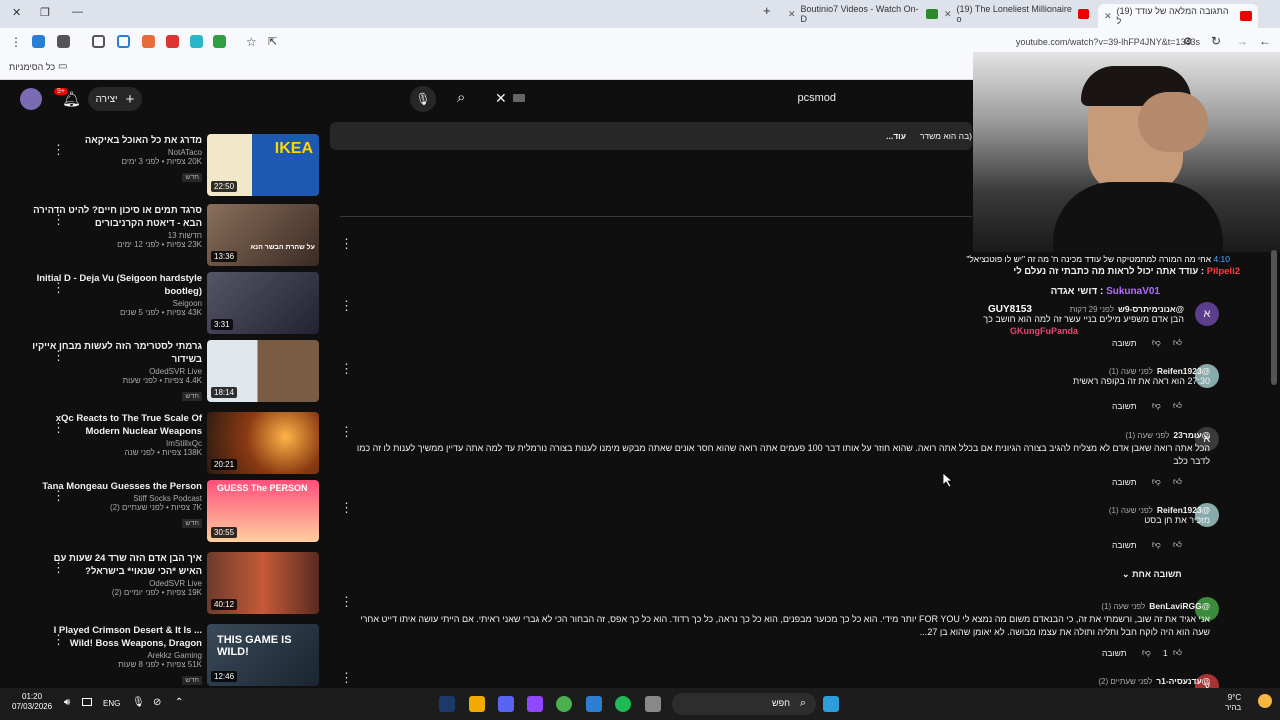 This screenshot has width=1280, height=720. I want to click on show-replies-toggle: תשובה אחת ⌄, so click(1152, 574).